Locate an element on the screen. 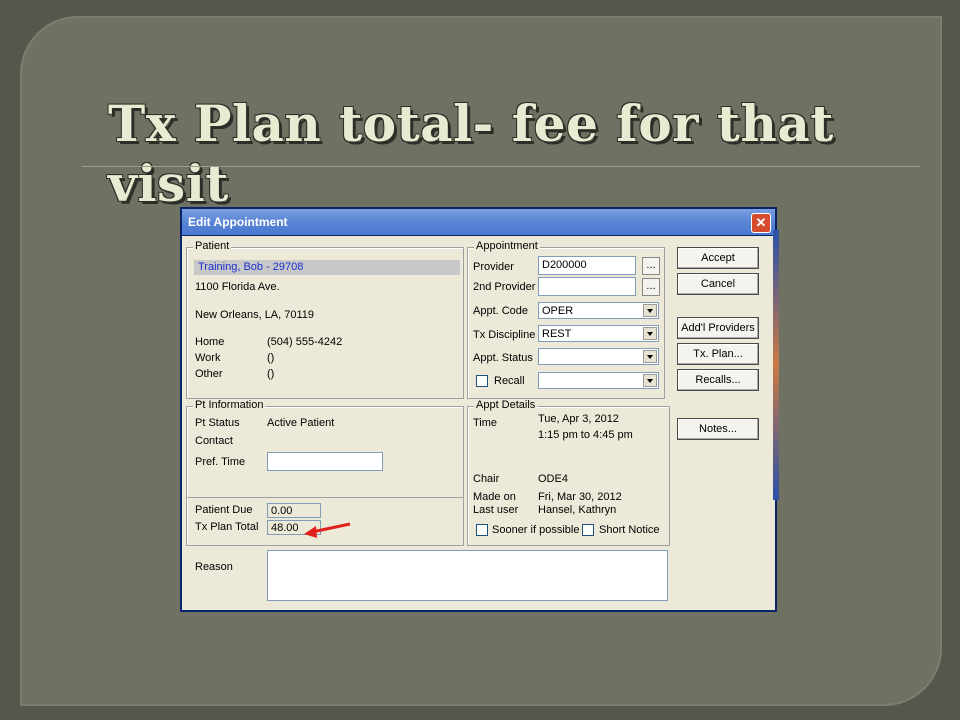  tx-discipline-select: REST is located at coordinates (598, 333).